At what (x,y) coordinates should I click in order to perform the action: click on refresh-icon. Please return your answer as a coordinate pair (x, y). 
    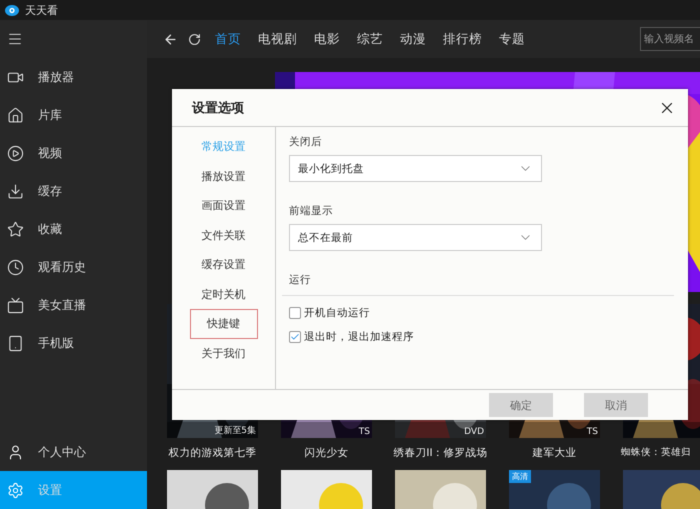
    Looking at the image, I should click on (194, 39).